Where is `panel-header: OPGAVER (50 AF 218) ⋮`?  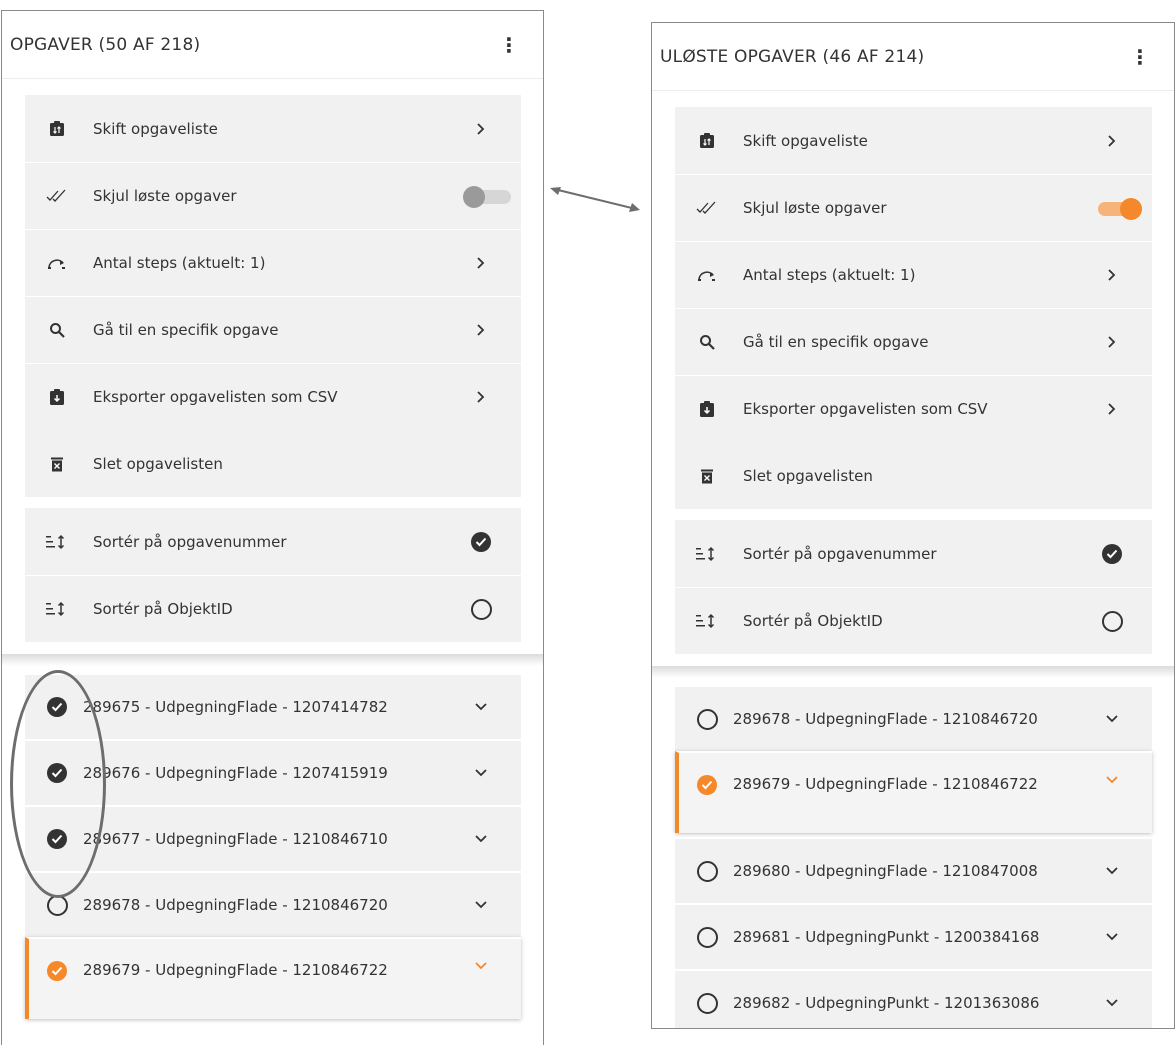 panel-header: OPGAVER (50 AF 218) ⋮ is located at coordinates (272, 45).